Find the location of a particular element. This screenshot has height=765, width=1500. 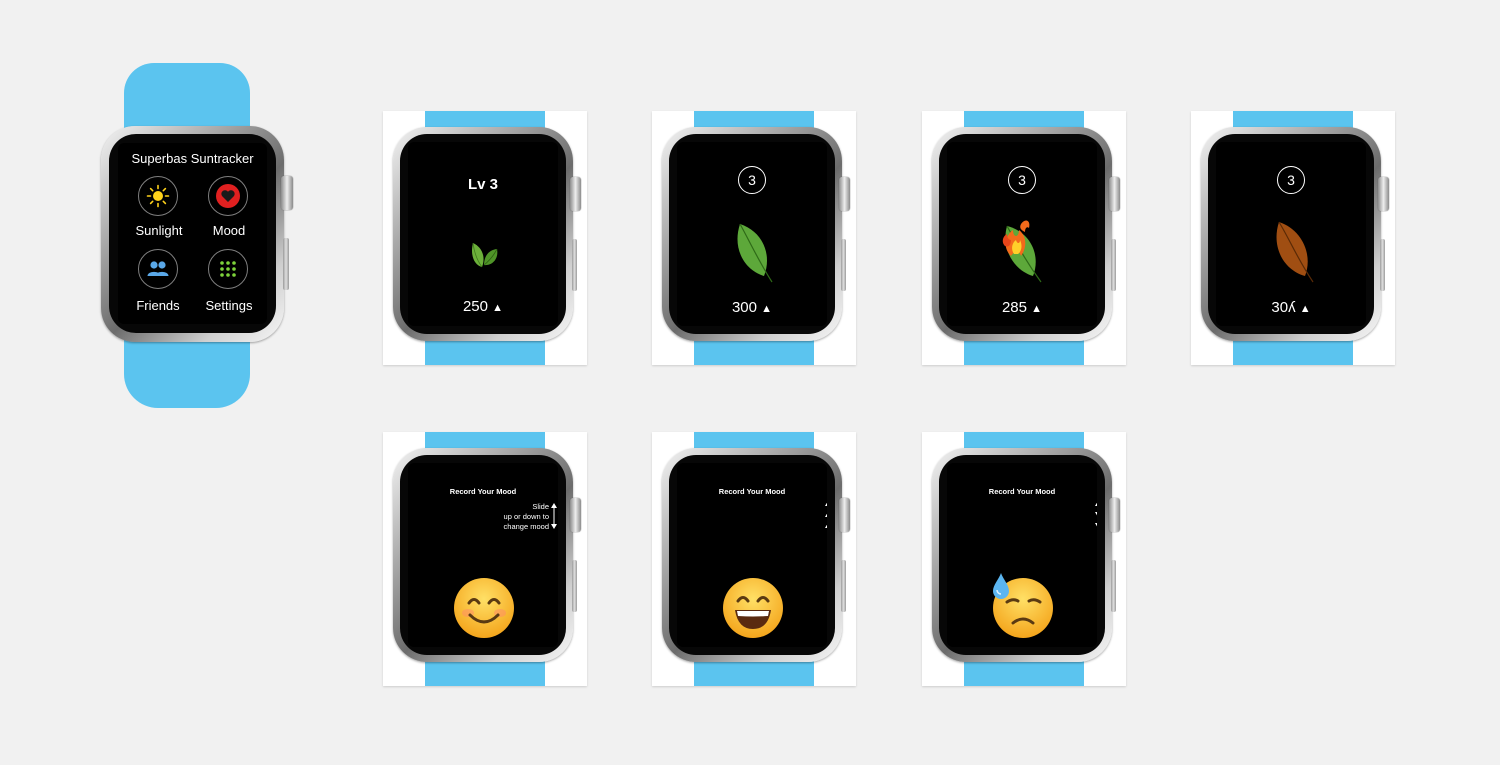

leaf-card: 3 300 ▲ is located at coordinates (754, 238).